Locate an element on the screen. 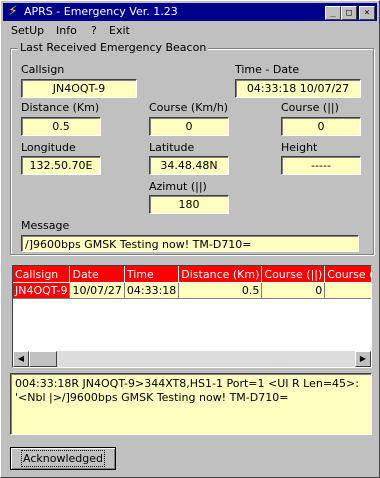 The height and width of the screenshot is (478, 380). horizontal-scrollbar: ◀ ▶ is located at coordinates (192, 359).